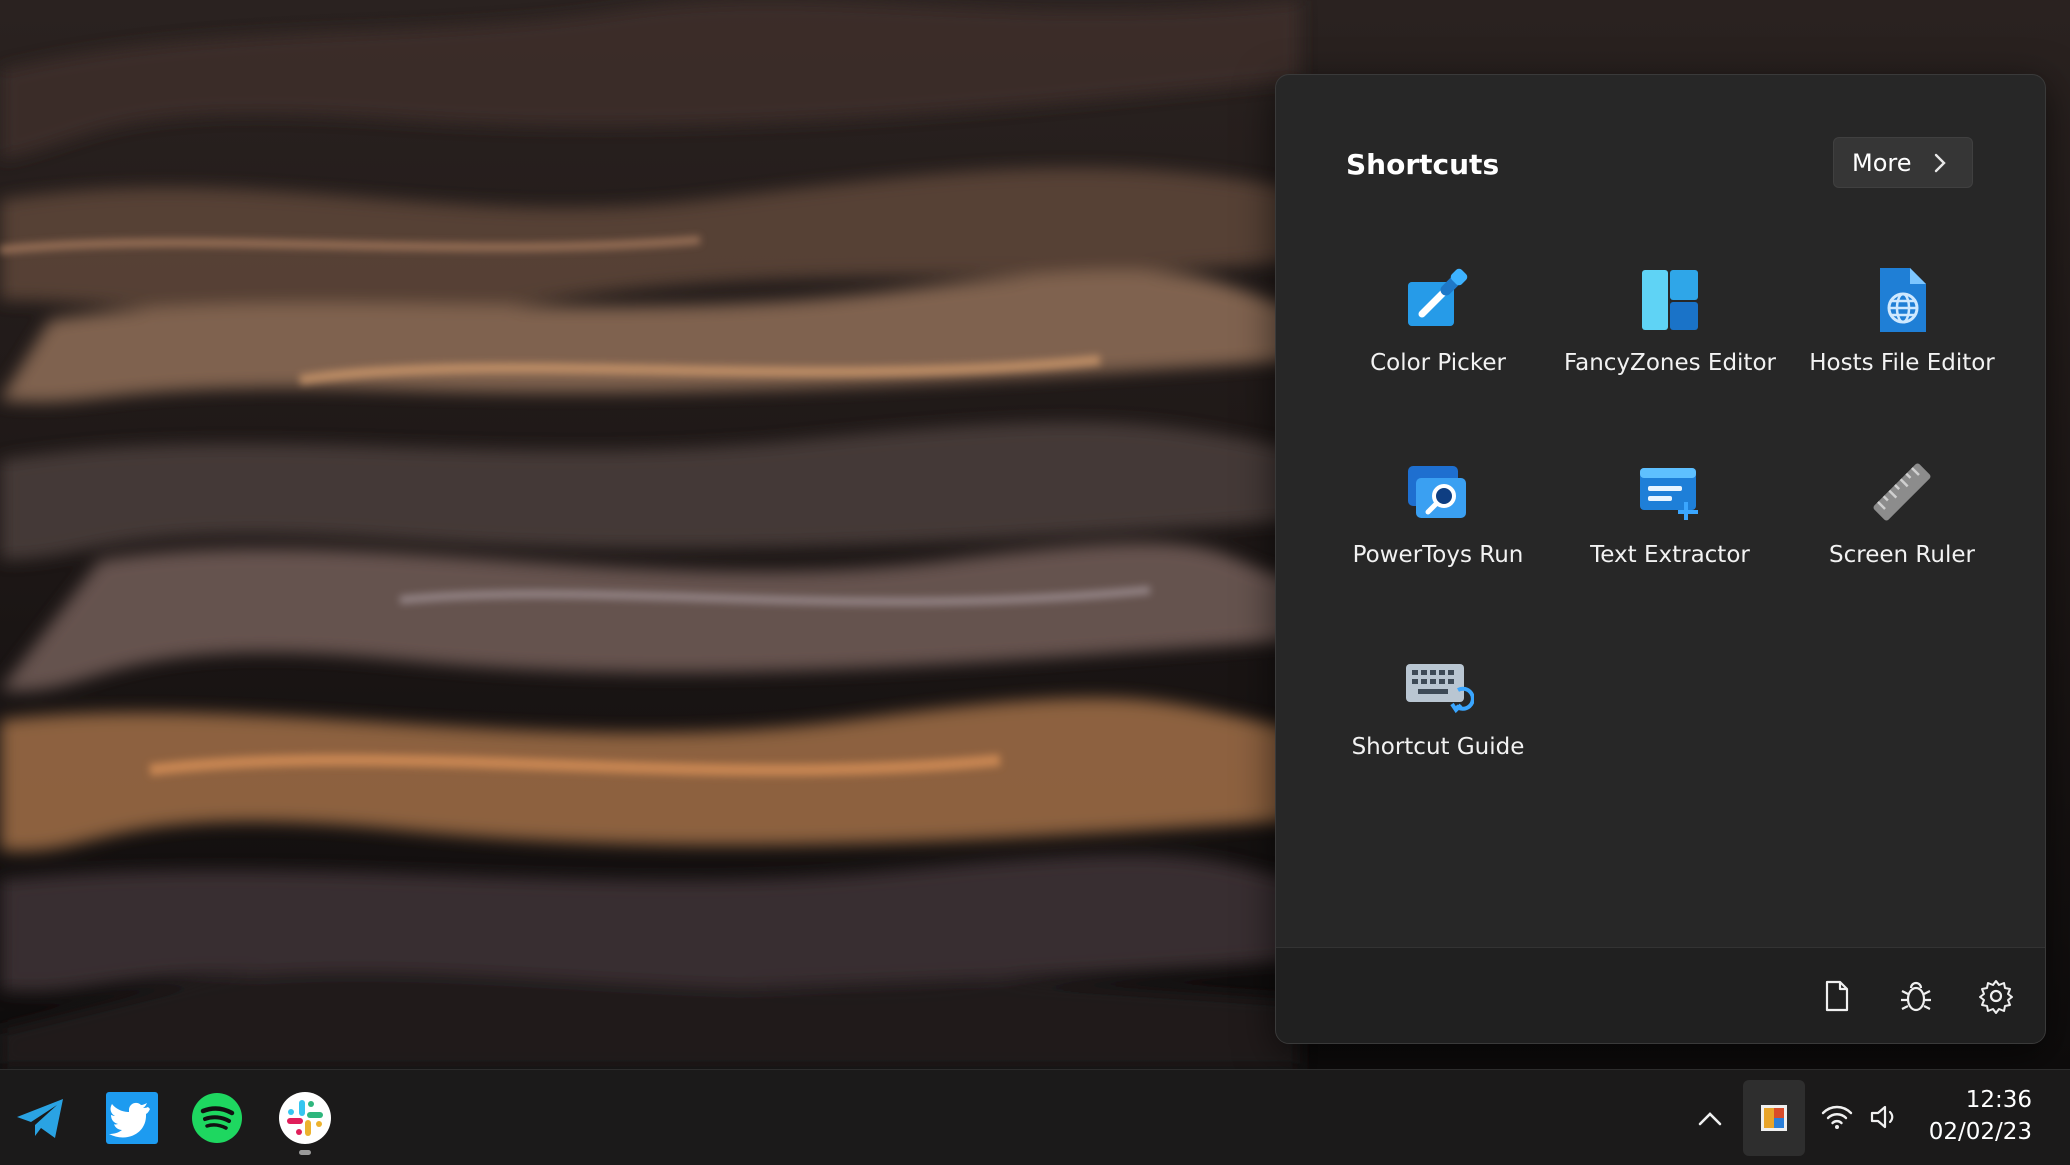 The height and width of the screenshot is (1165, 2070). What do you see at coordinates (1902, 527) in the screenshot?
I see `tile-screen-ruler: Screen Ruler` at bounding box center [1902, 527].